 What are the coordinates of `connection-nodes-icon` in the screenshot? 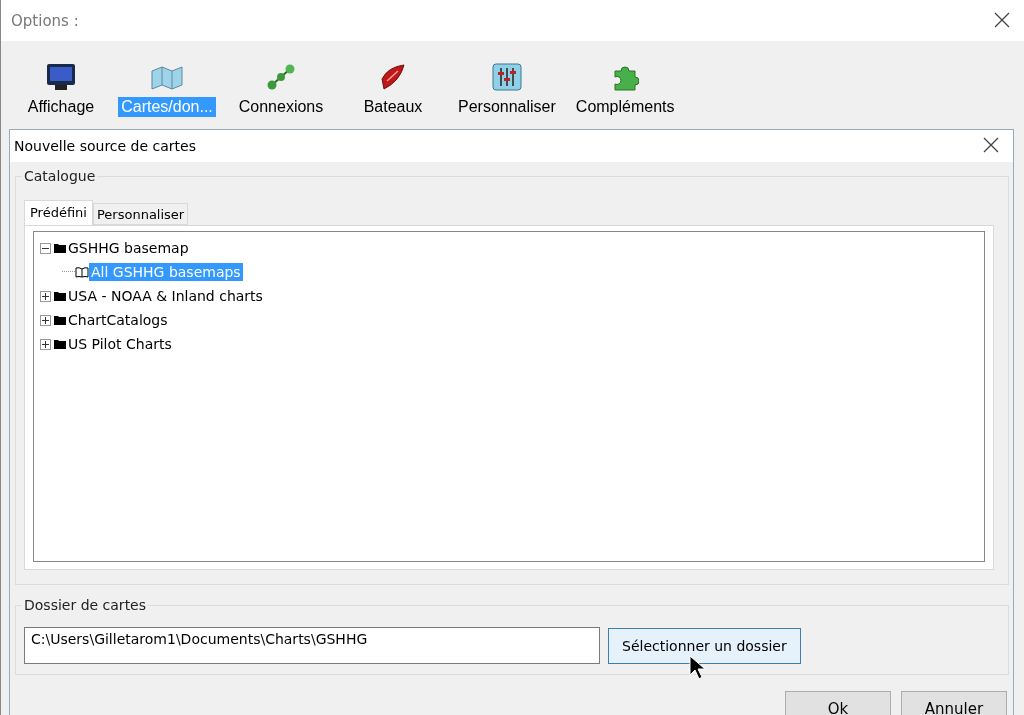 It's located at (281, 77).